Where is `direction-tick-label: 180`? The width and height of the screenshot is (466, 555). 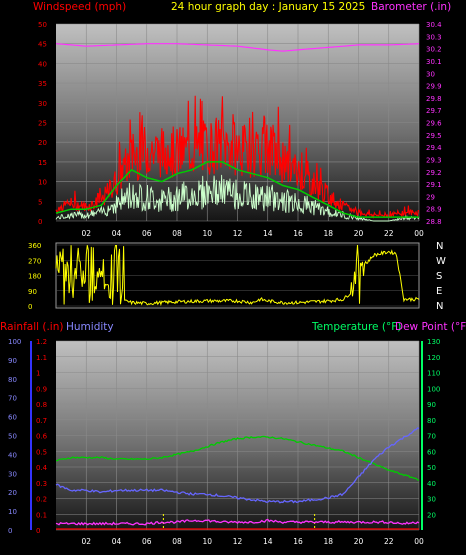 direction-tick-label: 180 is located at coordinates (34, 277).